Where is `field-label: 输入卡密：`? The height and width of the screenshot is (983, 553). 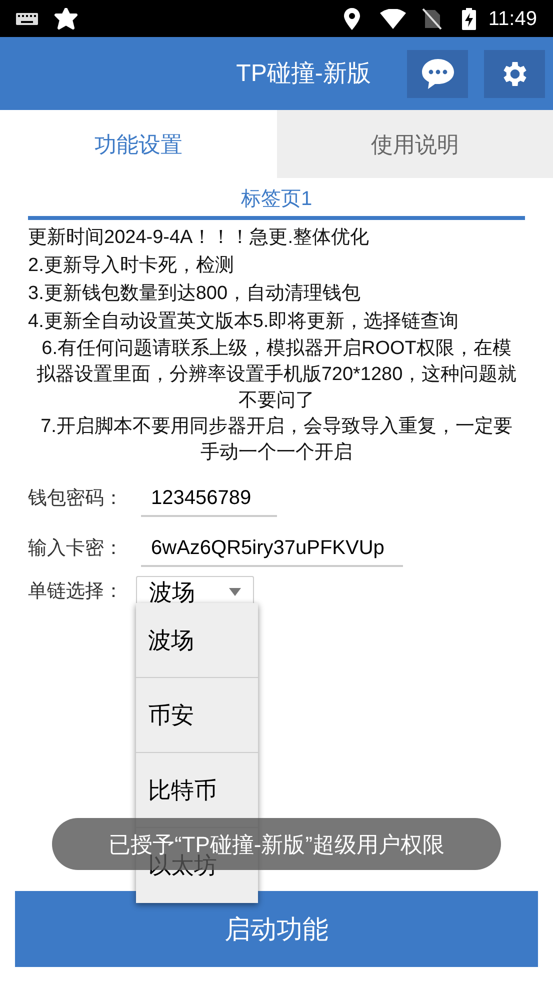
field-label: 输入卡密： is located at coordinates (76, 548).